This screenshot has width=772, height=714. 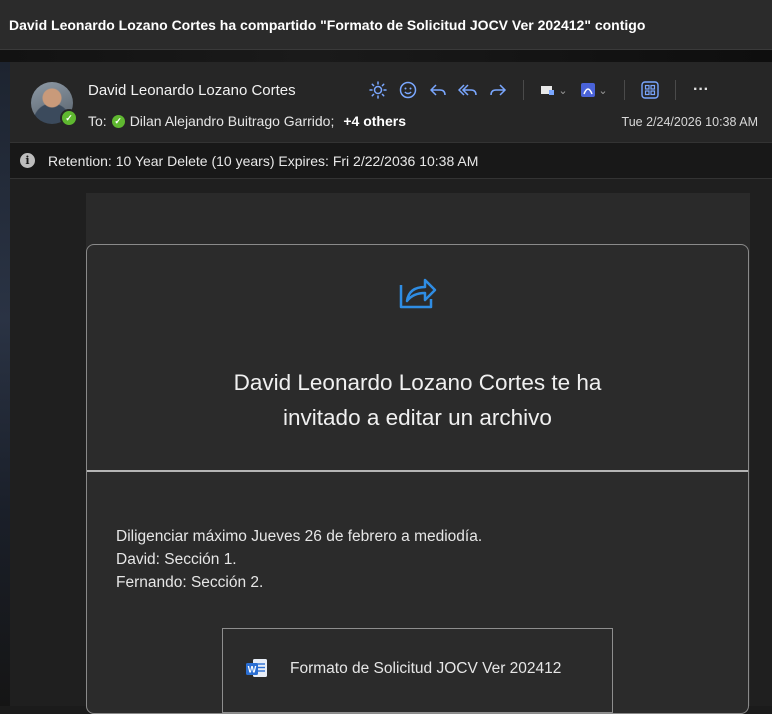 I want to click on message-line: Fernando: Sección 2., so click(x=190, y=582).